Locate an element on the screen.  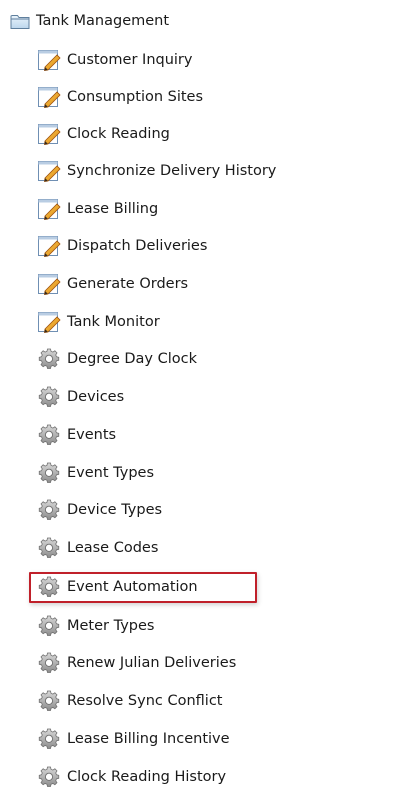
tree-item-synchronize-delivery-history: Synchronize Delivery History is located at coordinates (156, 171).